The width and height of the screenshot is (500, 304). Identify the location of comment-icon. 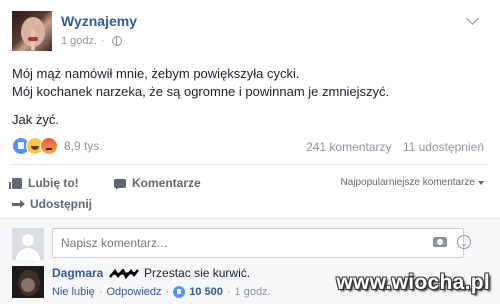
(120, 184).